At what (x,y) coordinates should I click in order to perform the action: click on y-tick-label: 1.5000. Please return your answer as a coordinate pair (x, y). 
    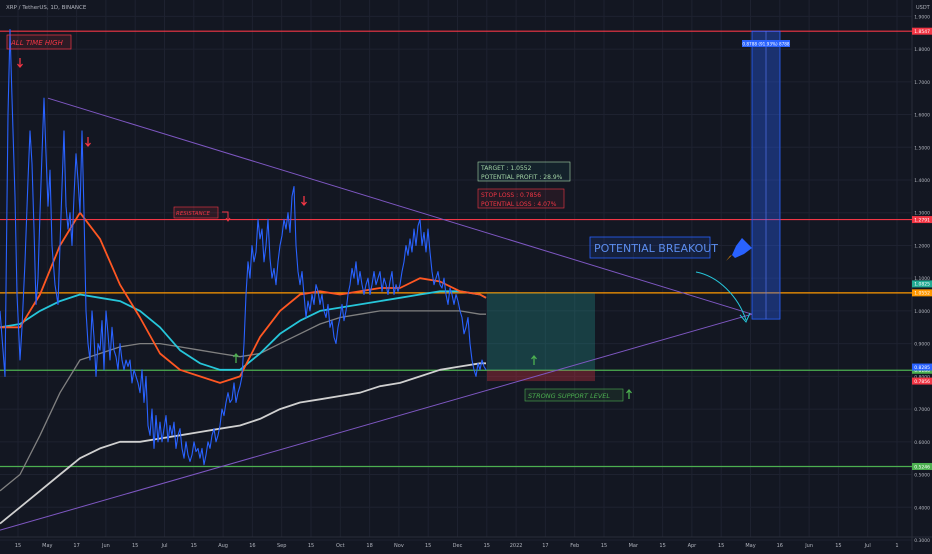
    Looking at the image, I should click on (922, 148).